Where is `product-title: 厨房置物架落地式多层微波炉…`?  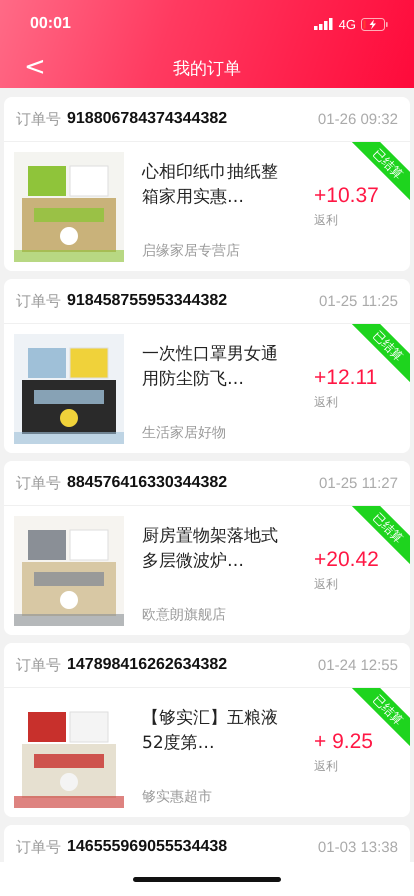
product-title: 厨房置物架落地式多层微波炉… is located at coordinates (217, 549).